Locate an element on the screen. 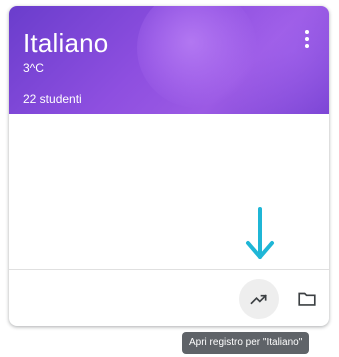  more-vert-icon is located at coordinates (307, 39).